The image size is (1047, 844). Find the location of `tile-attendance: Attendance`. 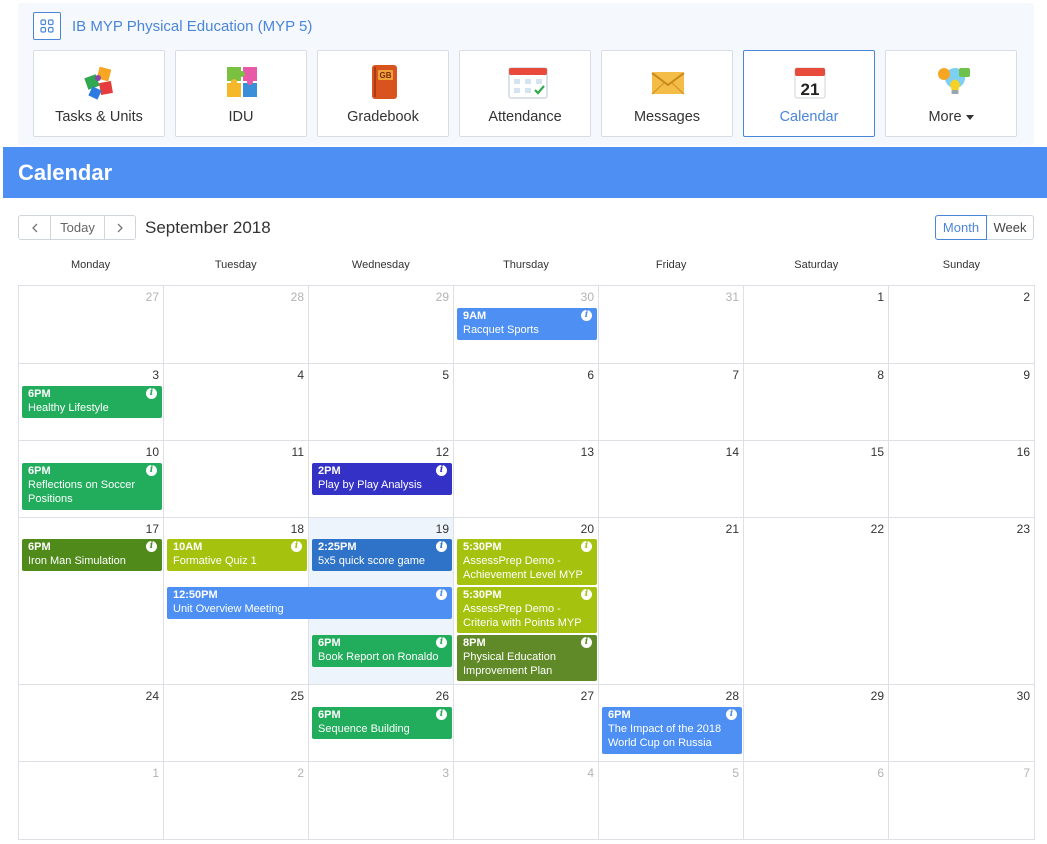

tile-attendance: Attendance is located at coordinates (525, 93).